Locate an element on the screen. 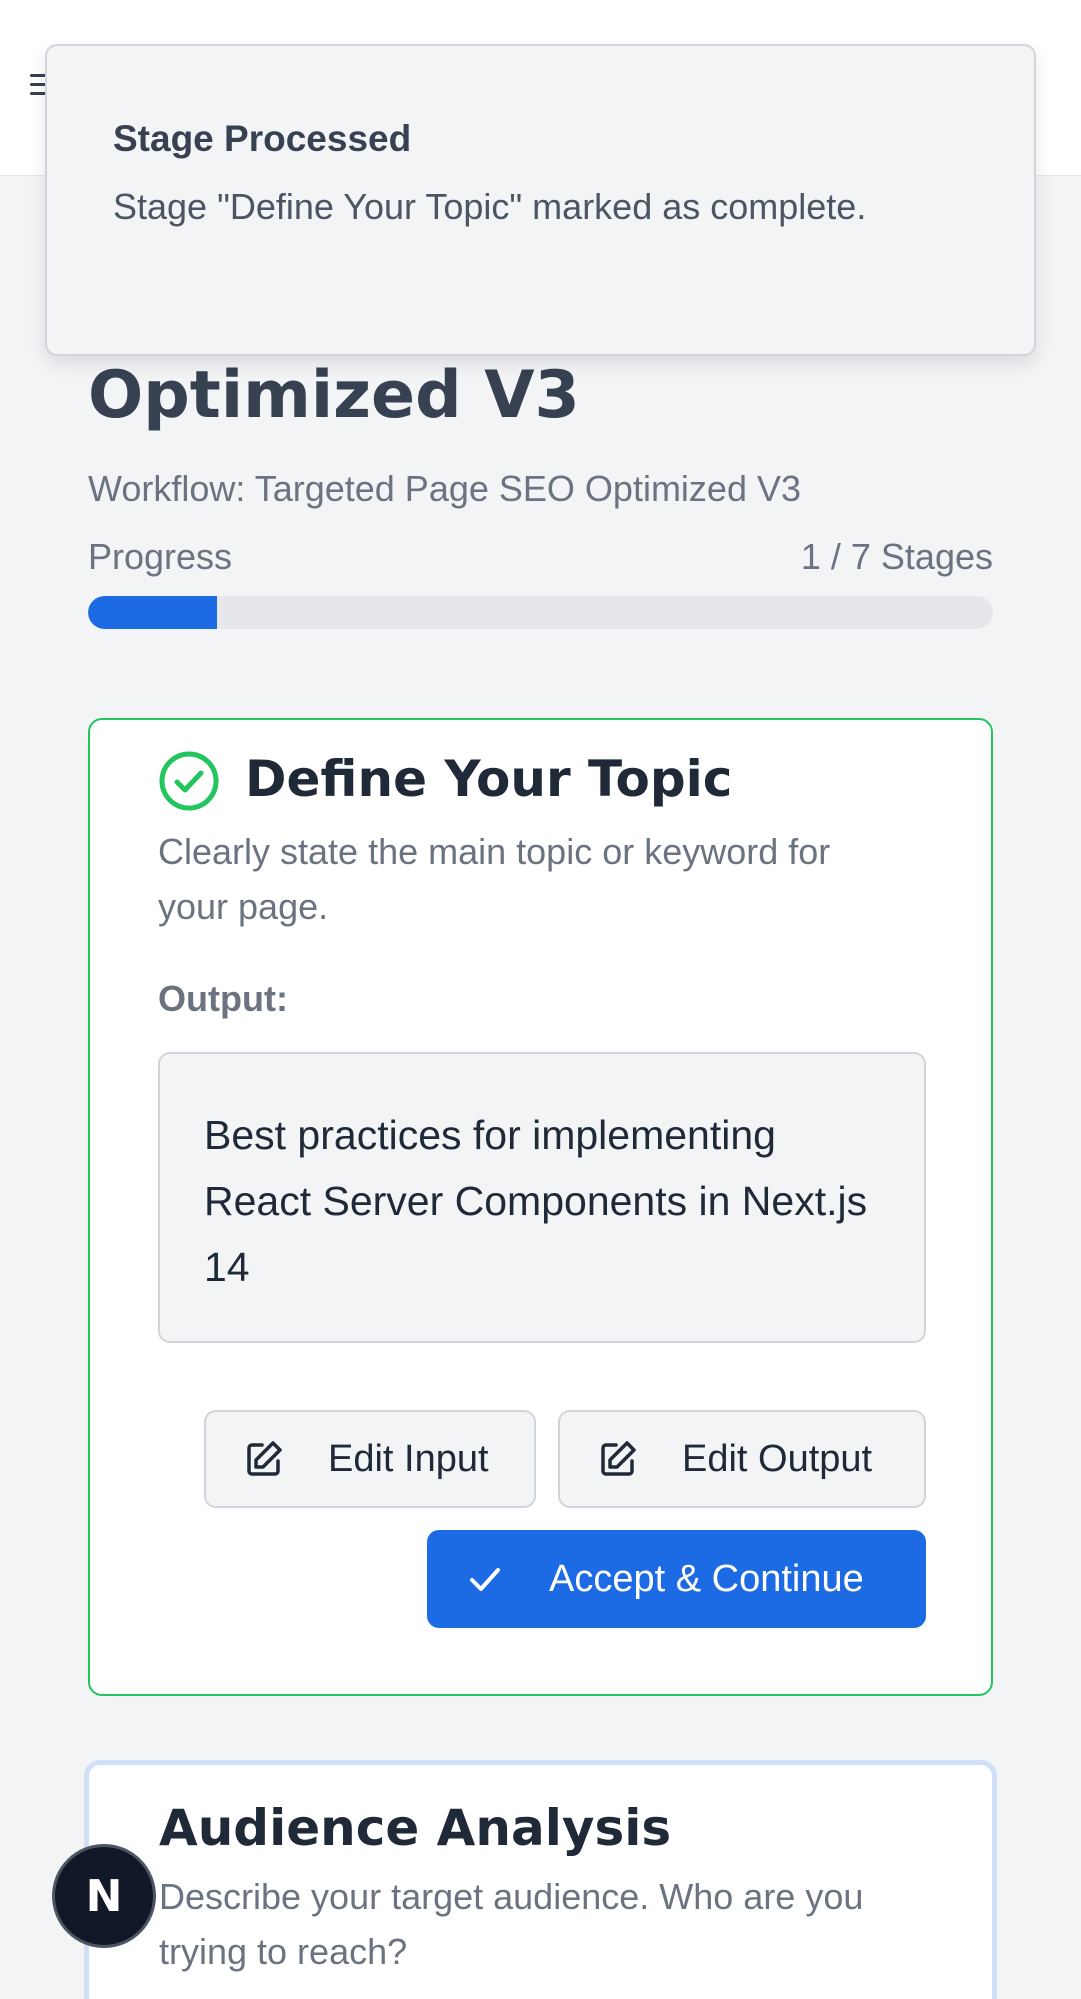 This screenshot has width=1081, height=1999. badge-letter: N is located at coordinates (104, 1896).